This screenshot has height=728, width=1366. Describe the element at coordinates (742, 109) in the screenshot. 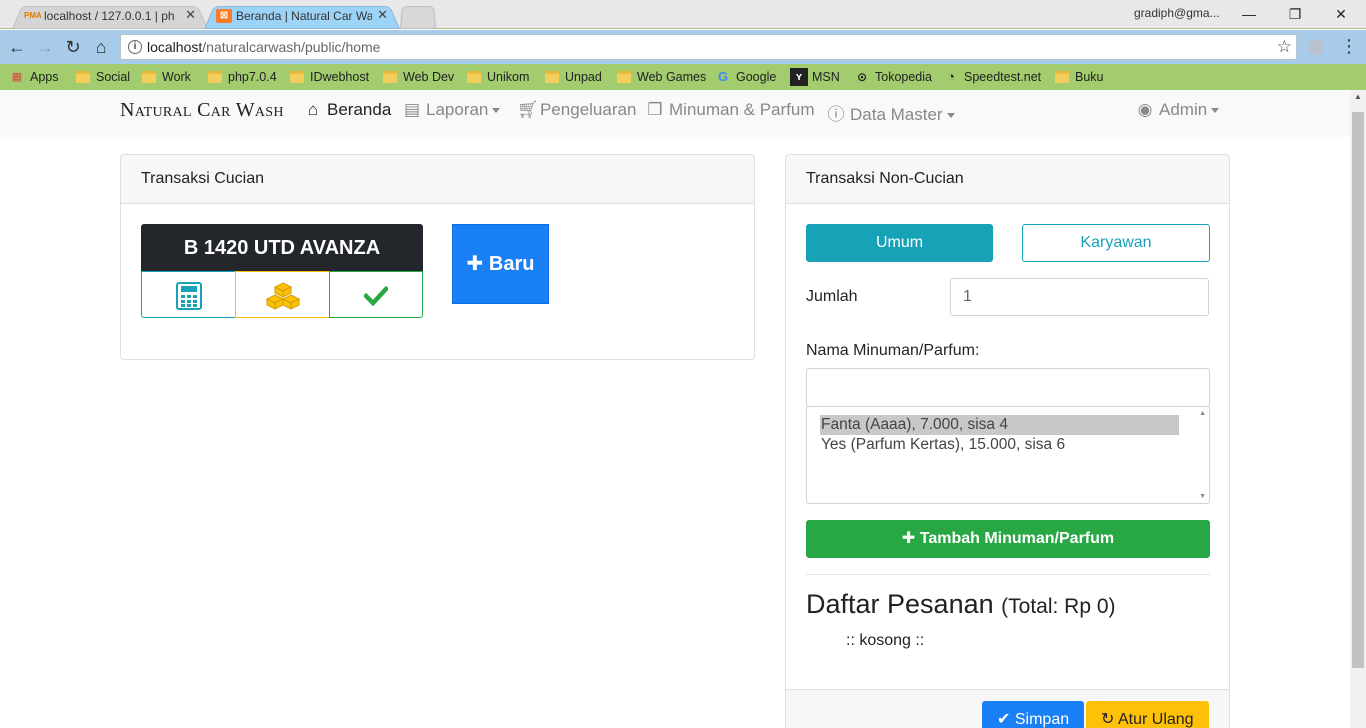

I see `nav-label: Minuman & Parfum` at that location.